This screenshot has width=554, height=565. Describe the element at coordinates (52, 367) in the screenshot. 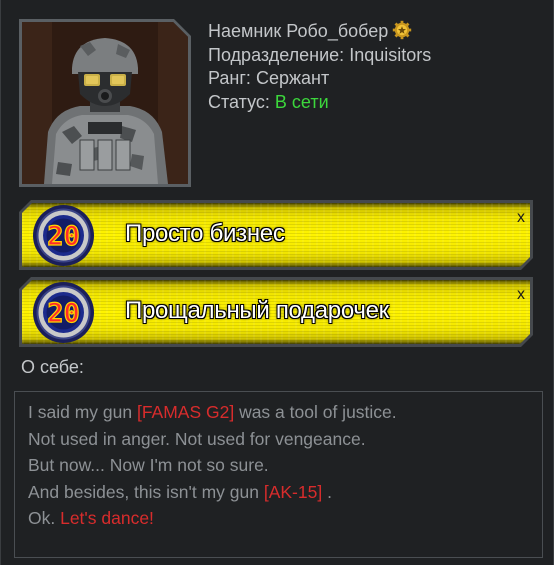

I see `about-label: О себе:` at that location.